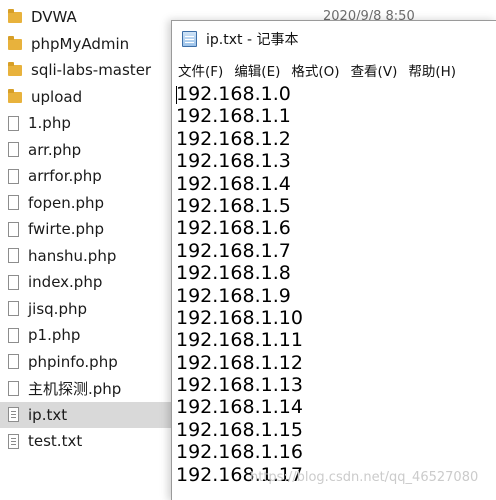  I want to click on notepad-icon, so click(189, 39).